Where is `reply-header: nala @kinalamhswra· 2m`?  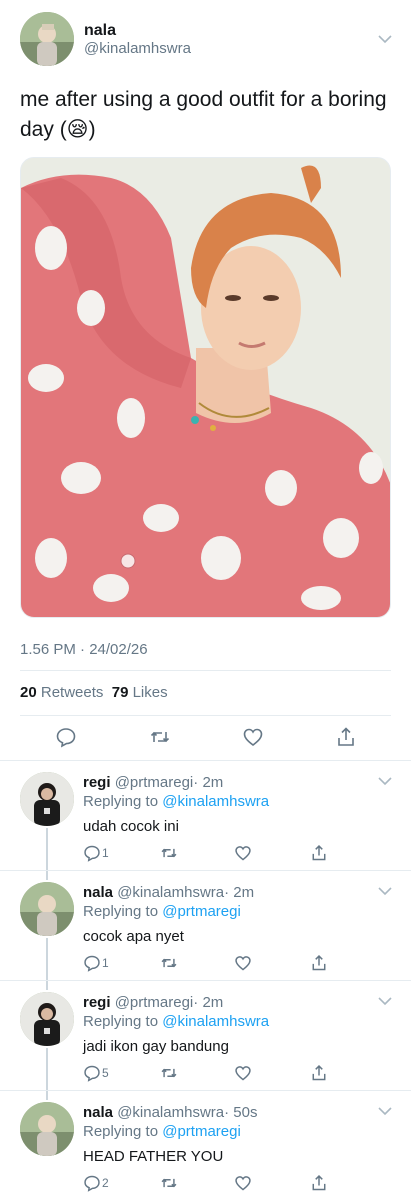
reply-header: nala @kinalamhswra· 2m is located at coordinates (168, 892).